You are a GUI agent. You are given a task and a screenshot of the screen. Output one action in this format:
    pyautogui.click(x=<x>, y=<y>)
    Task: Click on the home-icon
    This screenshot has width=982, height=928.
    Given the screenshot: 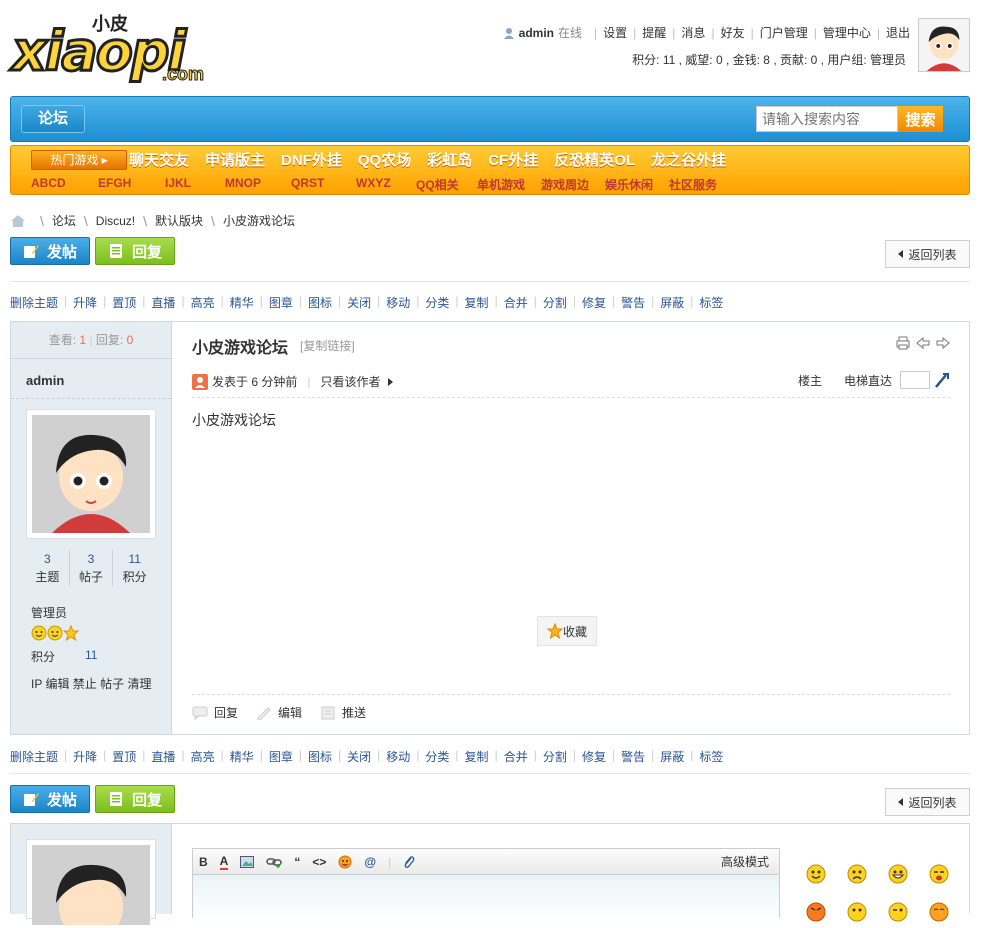 What is the action you would take?
    pyautogui.click(x=18, y=221)
    